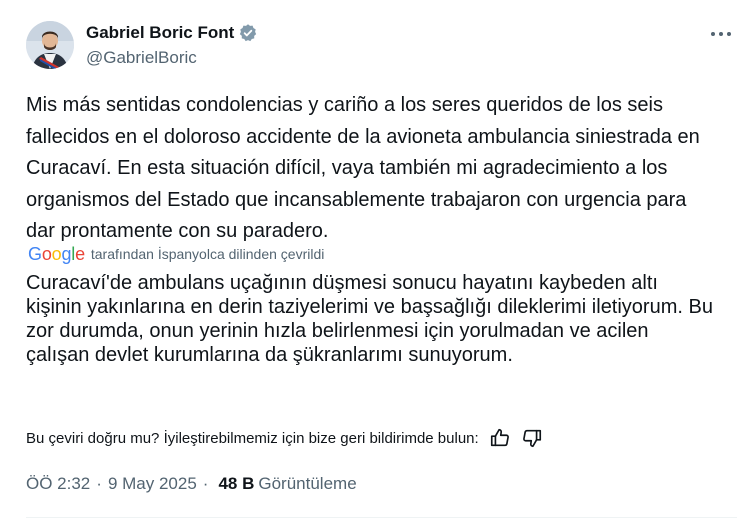  What do you see at coordinates (152, 484) in the screenshot?
I see `tweet-date: 9 May 2025` at bounding box center [152, 484].